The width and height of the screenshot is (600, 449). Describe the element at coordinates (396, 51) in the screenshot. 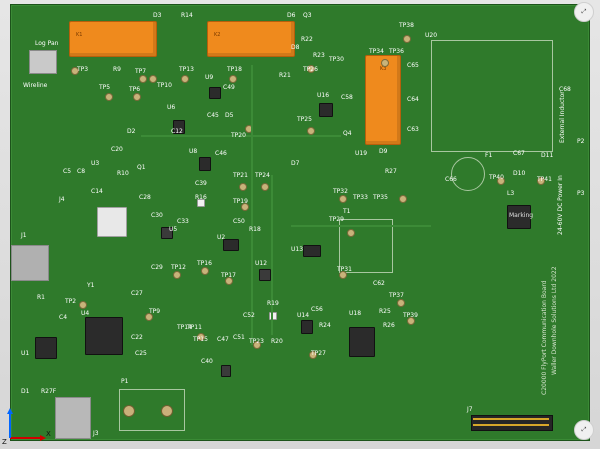

I see `label-tp36: TP36` at that location.